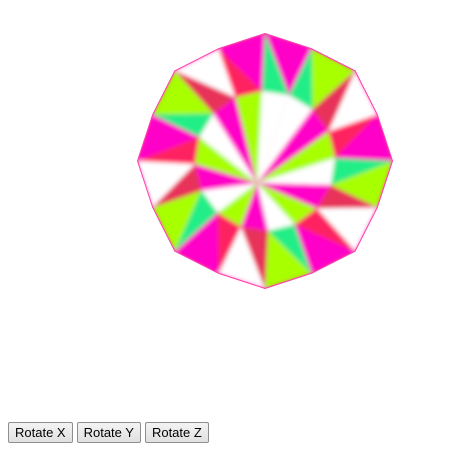  I want to click on rotate-z-button: Rotate Z, so click(176, 432).